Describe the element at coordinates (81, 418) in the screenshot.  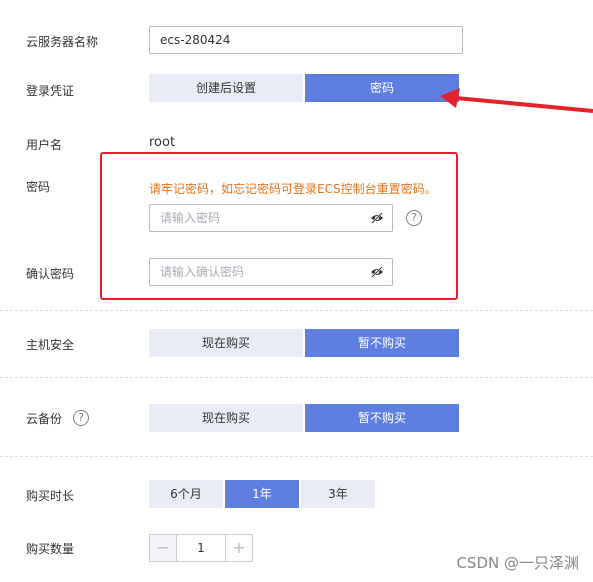
I see `cloud-backup-help-icon: ?` at that location.